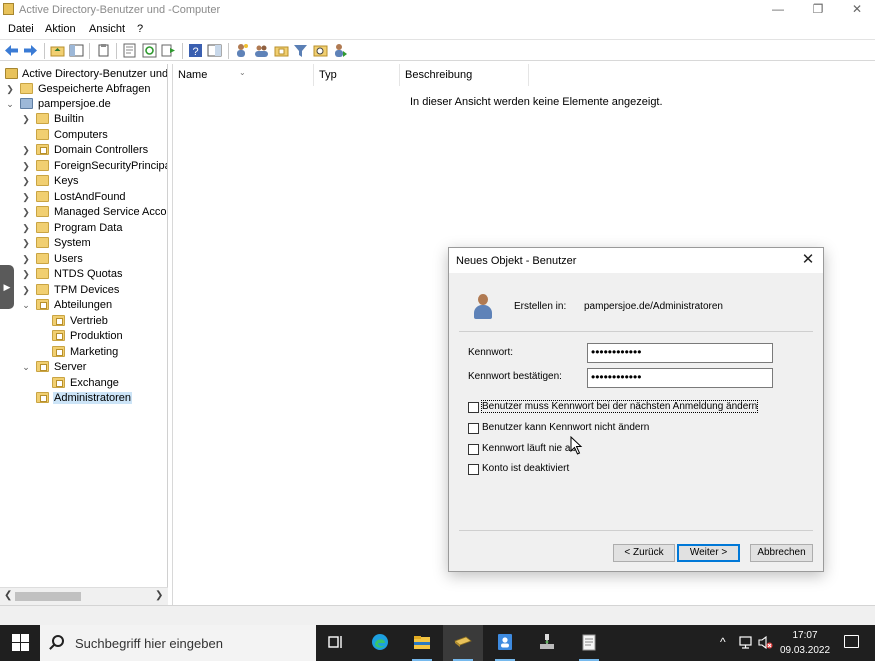 Image resolution: width=875 pixels, height=661 pixels. I want to click on dialog-close-button: ✕, so click(808, 260).